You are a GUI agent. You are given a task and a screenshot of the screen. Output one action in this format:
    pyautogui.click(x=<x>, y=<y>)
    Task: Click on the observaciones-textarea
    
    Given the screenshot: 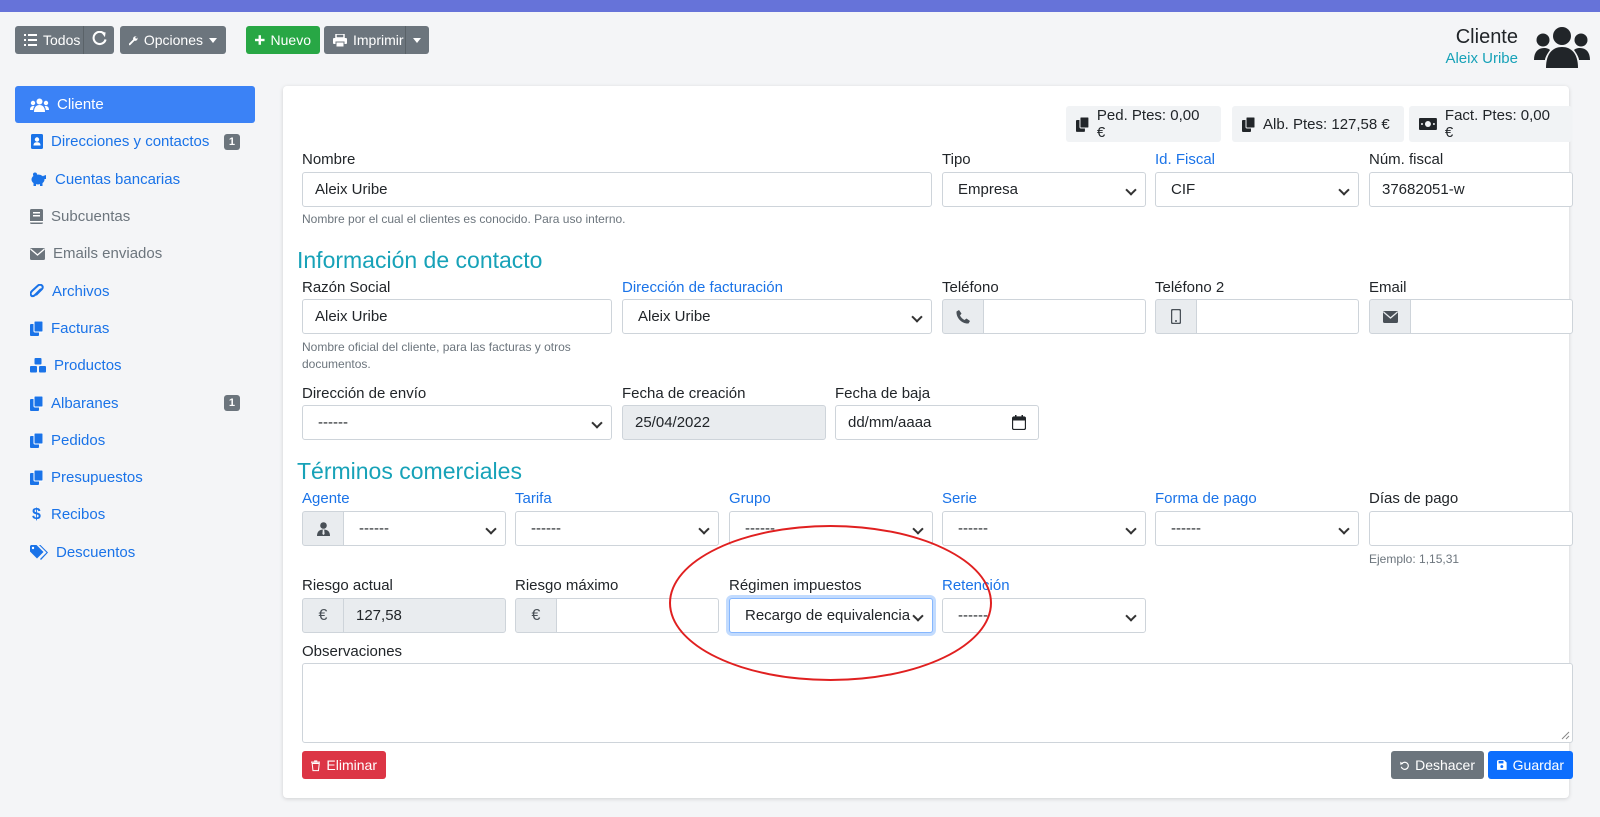 What is the action you would take?
    pyautogui.click(x=937, y=703)
    